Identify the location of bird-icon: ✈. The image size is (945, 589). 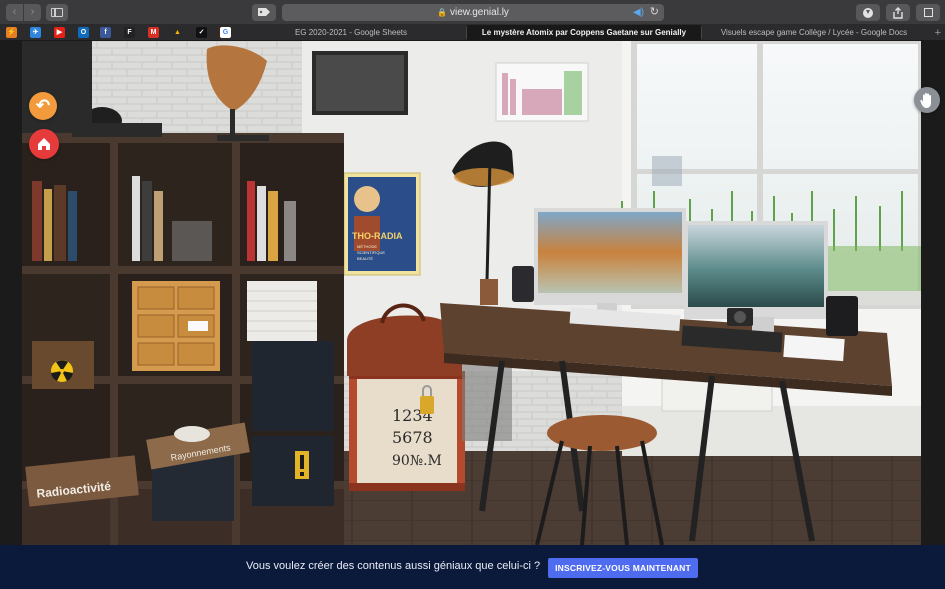
(35, 32).